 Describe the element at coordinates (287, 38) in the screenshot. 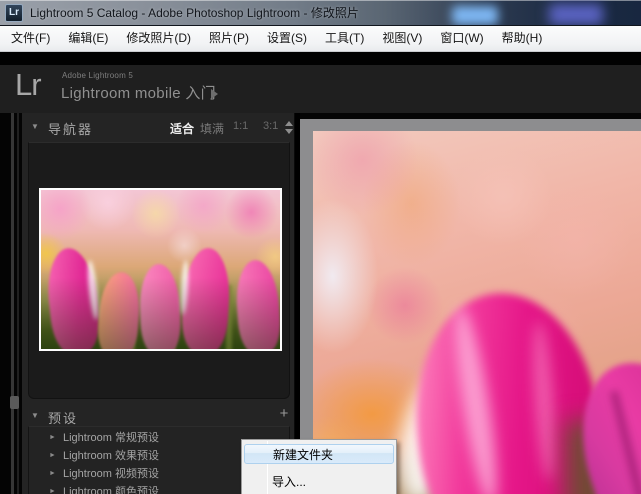

I see `menu-item-settings: 设置(S)` at that location.